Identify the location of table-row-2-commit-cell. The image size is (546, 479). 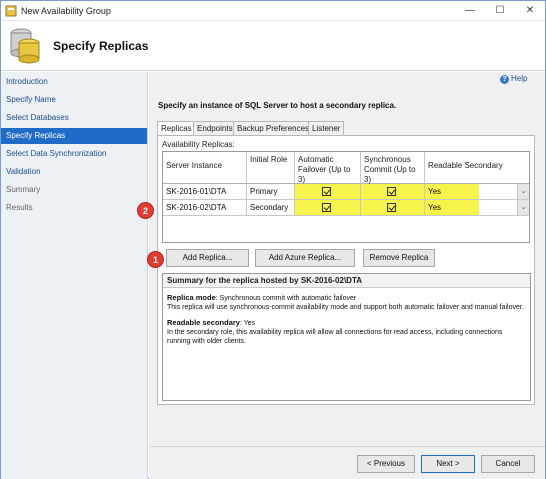
(393, 208).